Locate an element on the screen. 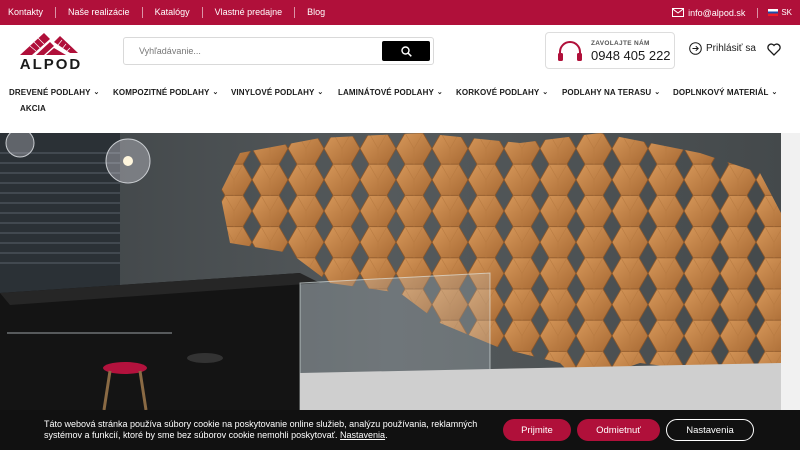 Image resolution: width=800 pixels, height=450 pixels. top-link-realizations: Naše realizácie is located at coordinates (99, 12).